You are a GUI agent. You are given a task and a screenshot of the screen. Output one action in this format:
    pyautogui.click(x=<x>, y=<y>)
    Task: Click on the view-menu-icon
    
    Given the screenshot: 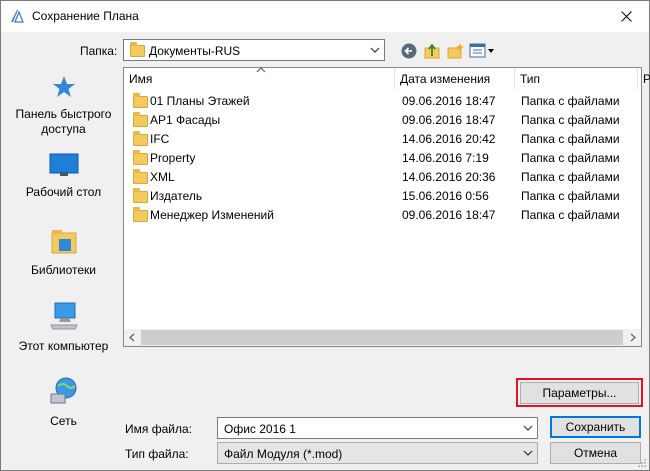 What is the action you would take?
    pyautogui.click(x=482, y=51)
    